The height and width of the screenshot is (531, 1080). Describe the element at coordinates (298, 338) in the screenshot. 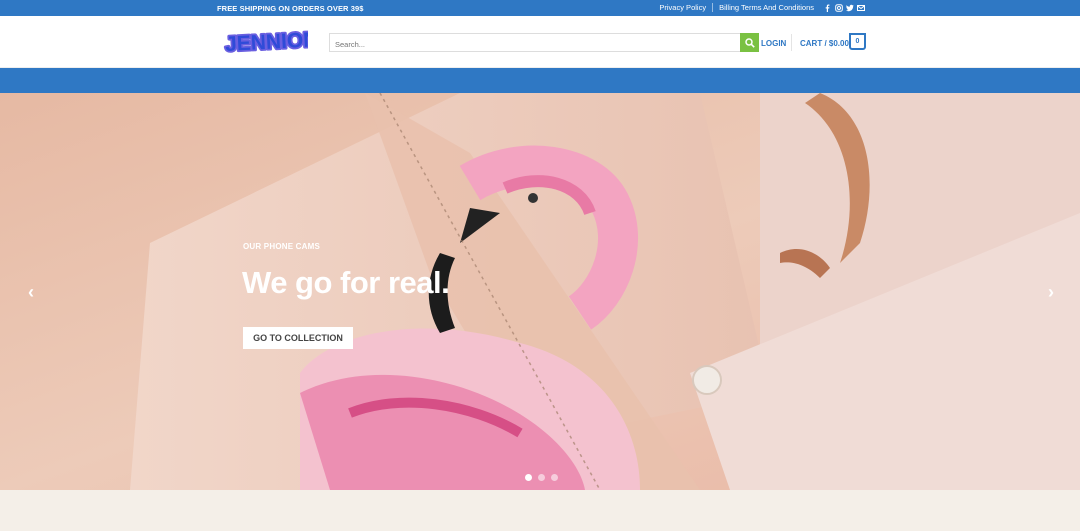

I see `go-to-collection-button: GO TO COLLECTION` at that location.